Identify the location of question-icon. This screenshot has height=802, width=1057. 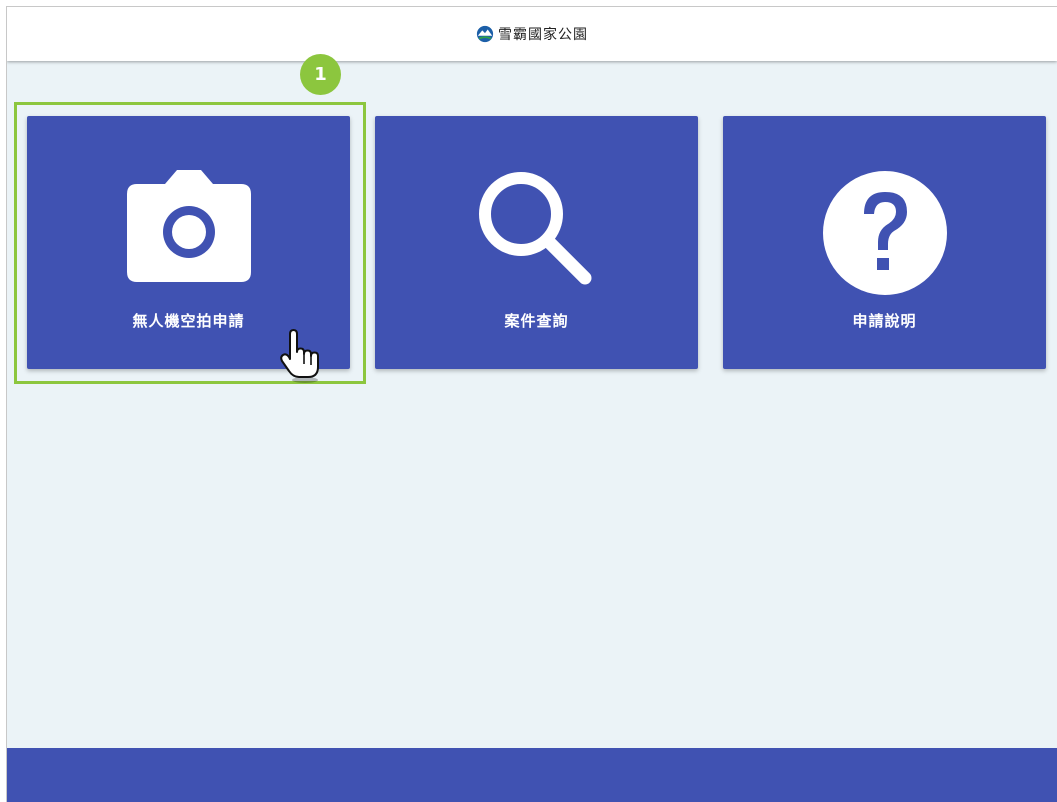
(884, 233).